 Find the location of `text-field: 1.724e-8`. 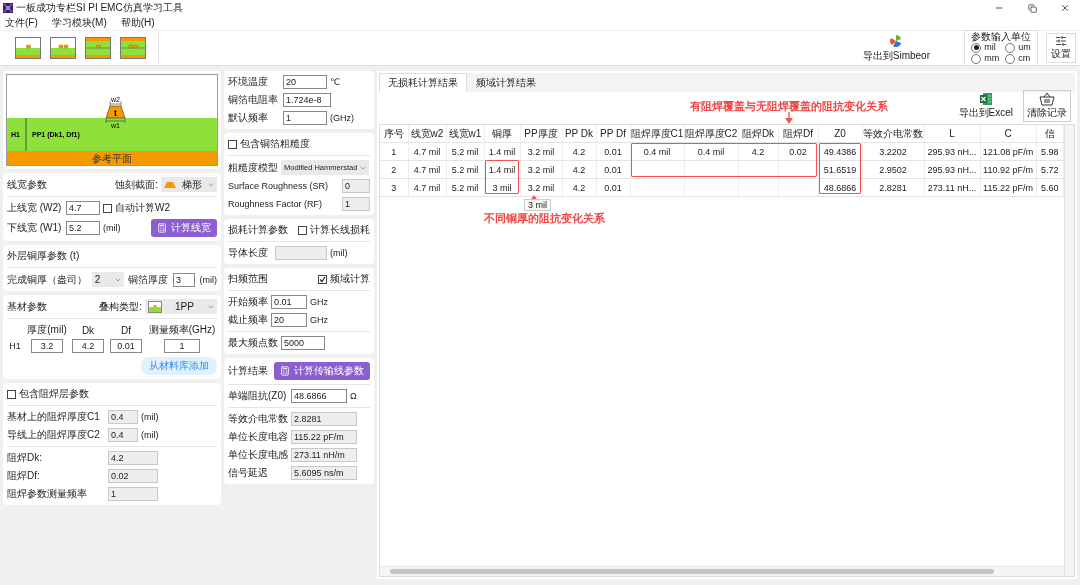

text-field: 1.724e-8 is located at coordinates (307, 100).